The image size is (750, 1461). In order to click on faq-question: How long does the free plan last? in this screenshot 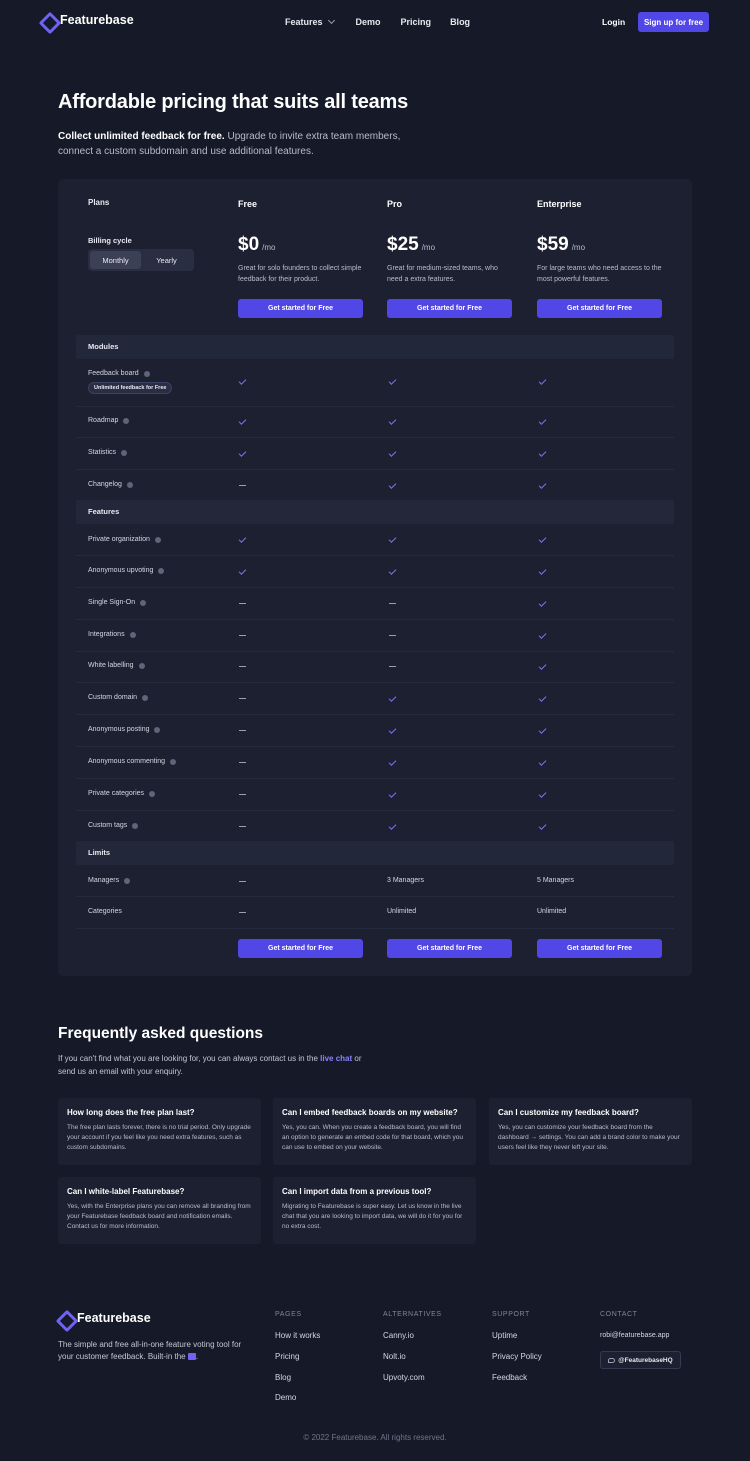, I will do `click(131, 1112)`.